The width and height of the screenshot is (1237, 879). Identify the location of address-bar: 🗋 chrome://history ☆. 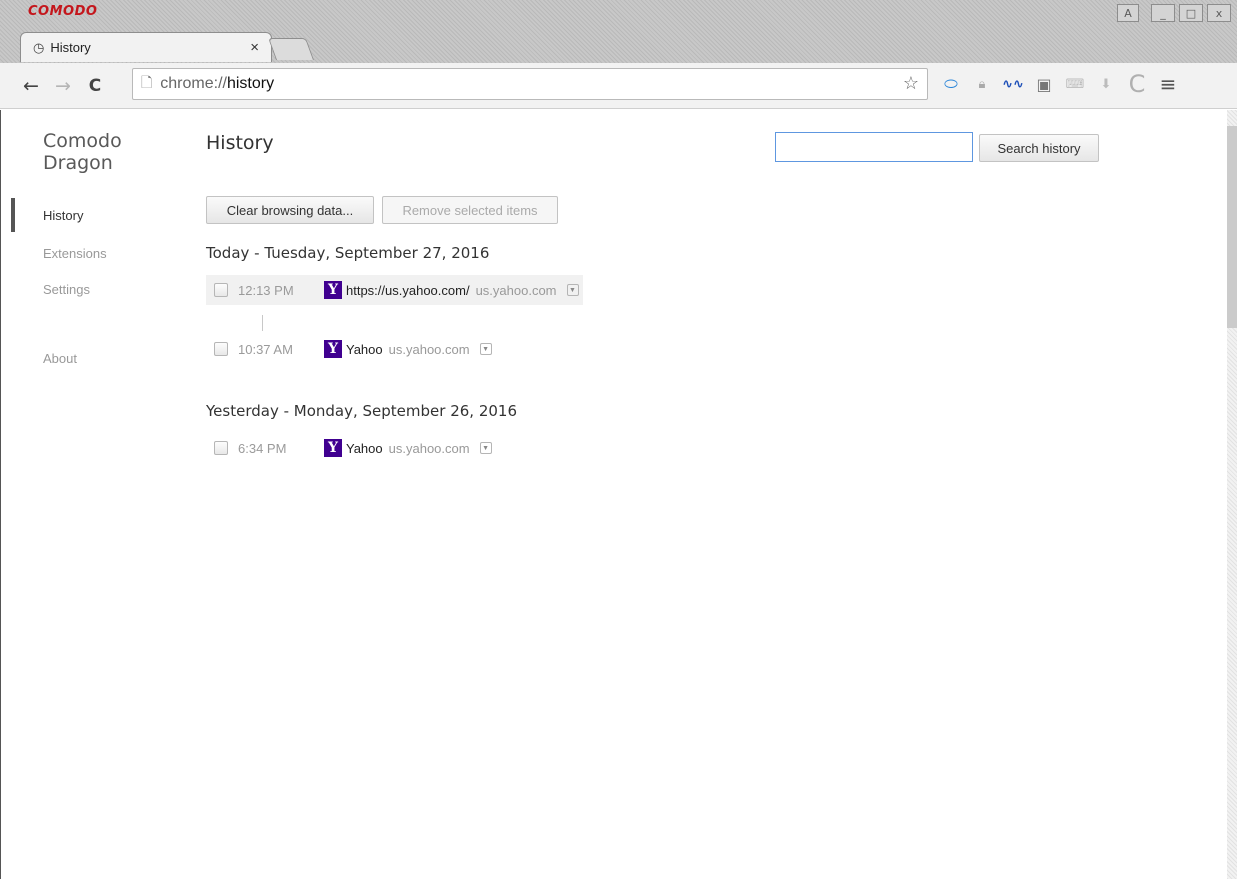
(530, 84).